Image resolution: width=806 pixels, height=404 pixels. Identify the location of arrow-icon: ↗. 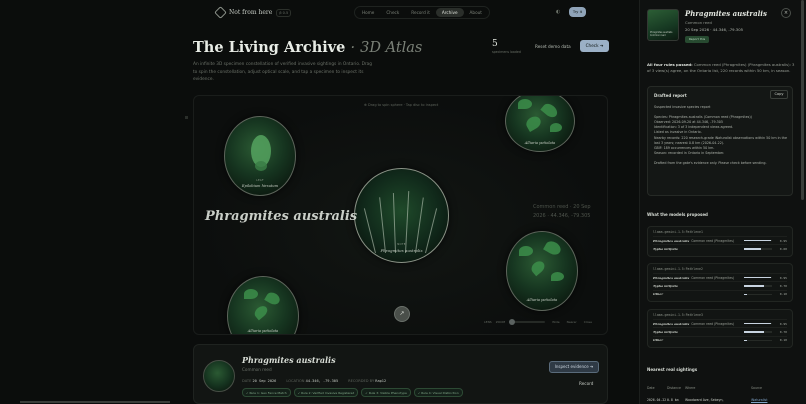
(402, 313).